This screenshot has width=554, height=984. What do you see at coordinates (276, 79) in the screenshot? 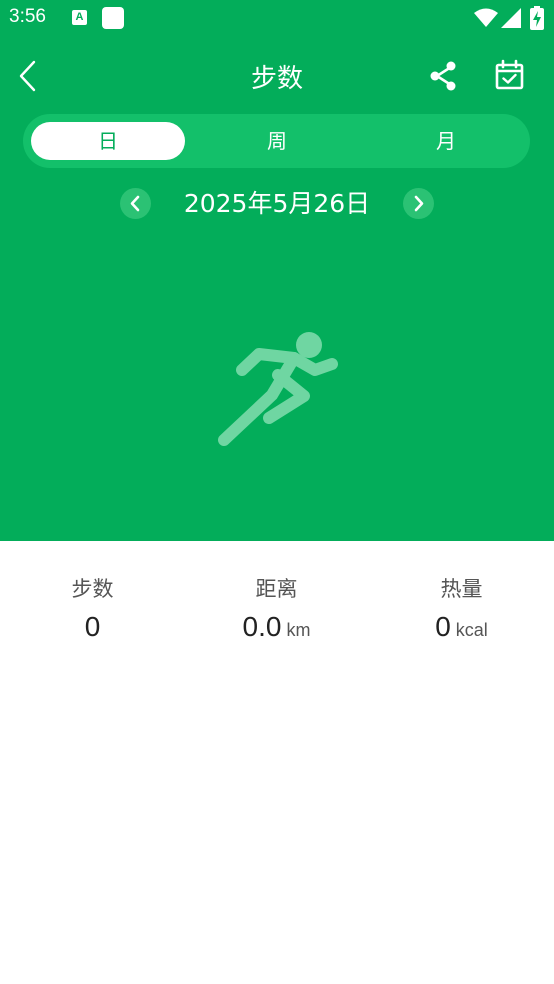
I see `page-title: 步数` at bounding box center [276, 79].